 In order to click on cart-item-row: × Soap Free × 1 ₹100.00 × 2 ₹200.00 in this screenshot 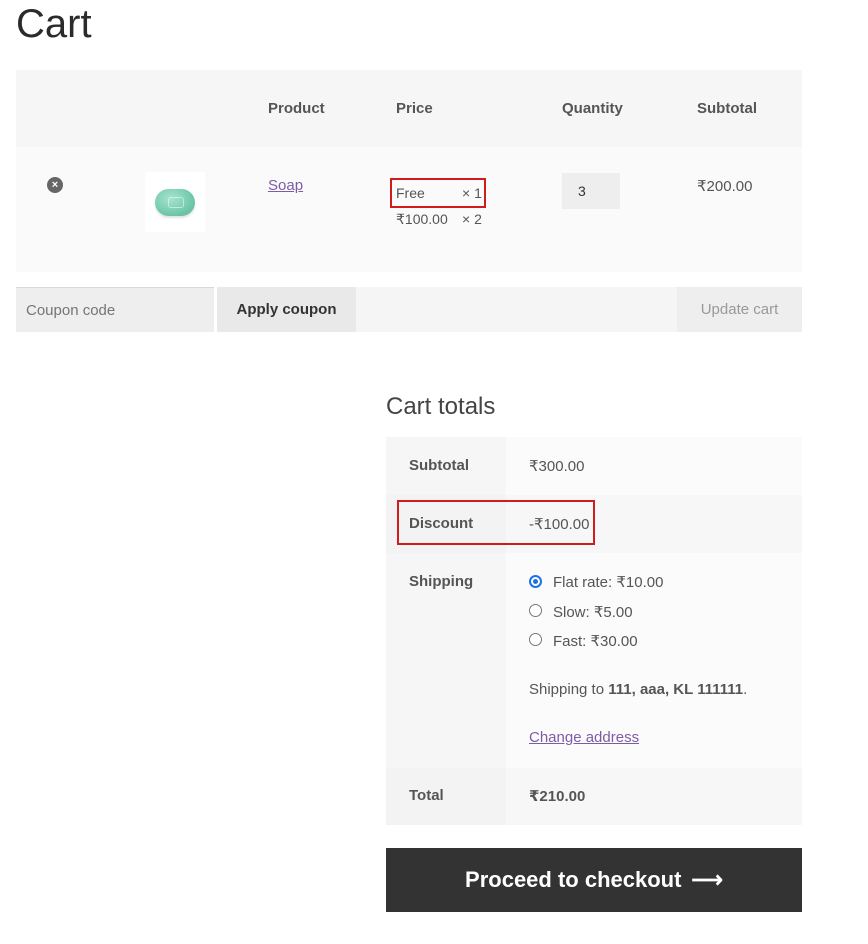, I will do `click(409, 209)`.